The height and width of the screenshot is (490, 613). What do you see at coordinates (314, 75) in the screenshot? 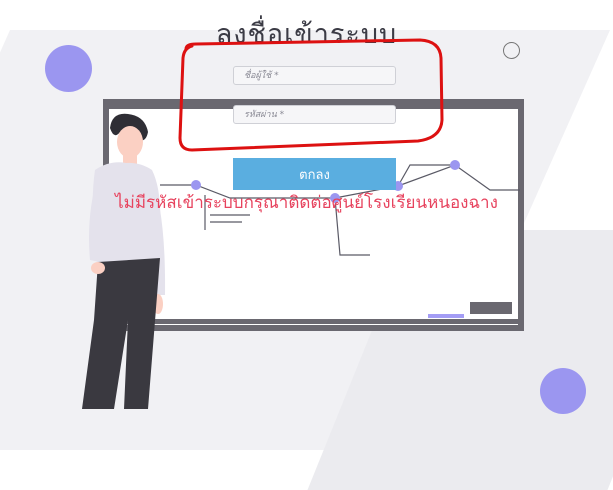
I see `username-input: ชื่อผู้ใช้ *` at bounding box center [314, 75].